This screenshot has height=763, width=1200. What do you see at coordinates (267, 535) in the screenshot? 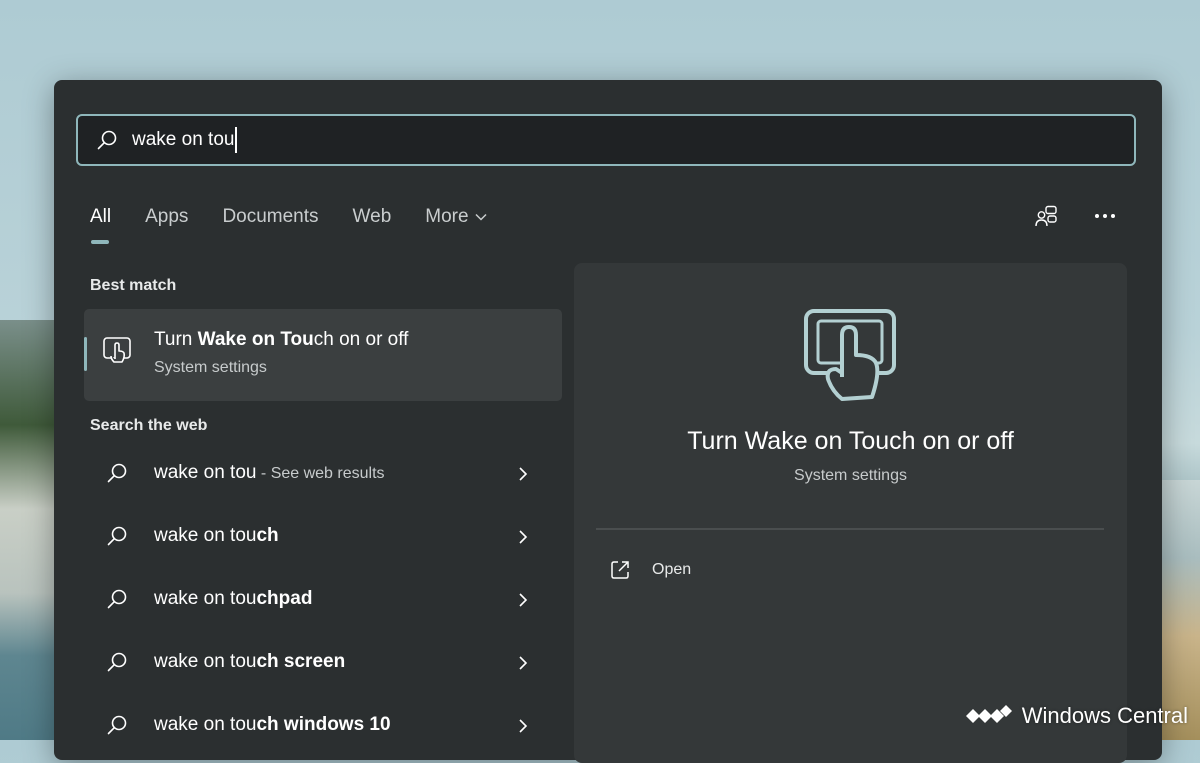
I see `web-result-completion: ch` at bounding box center [267, 535].